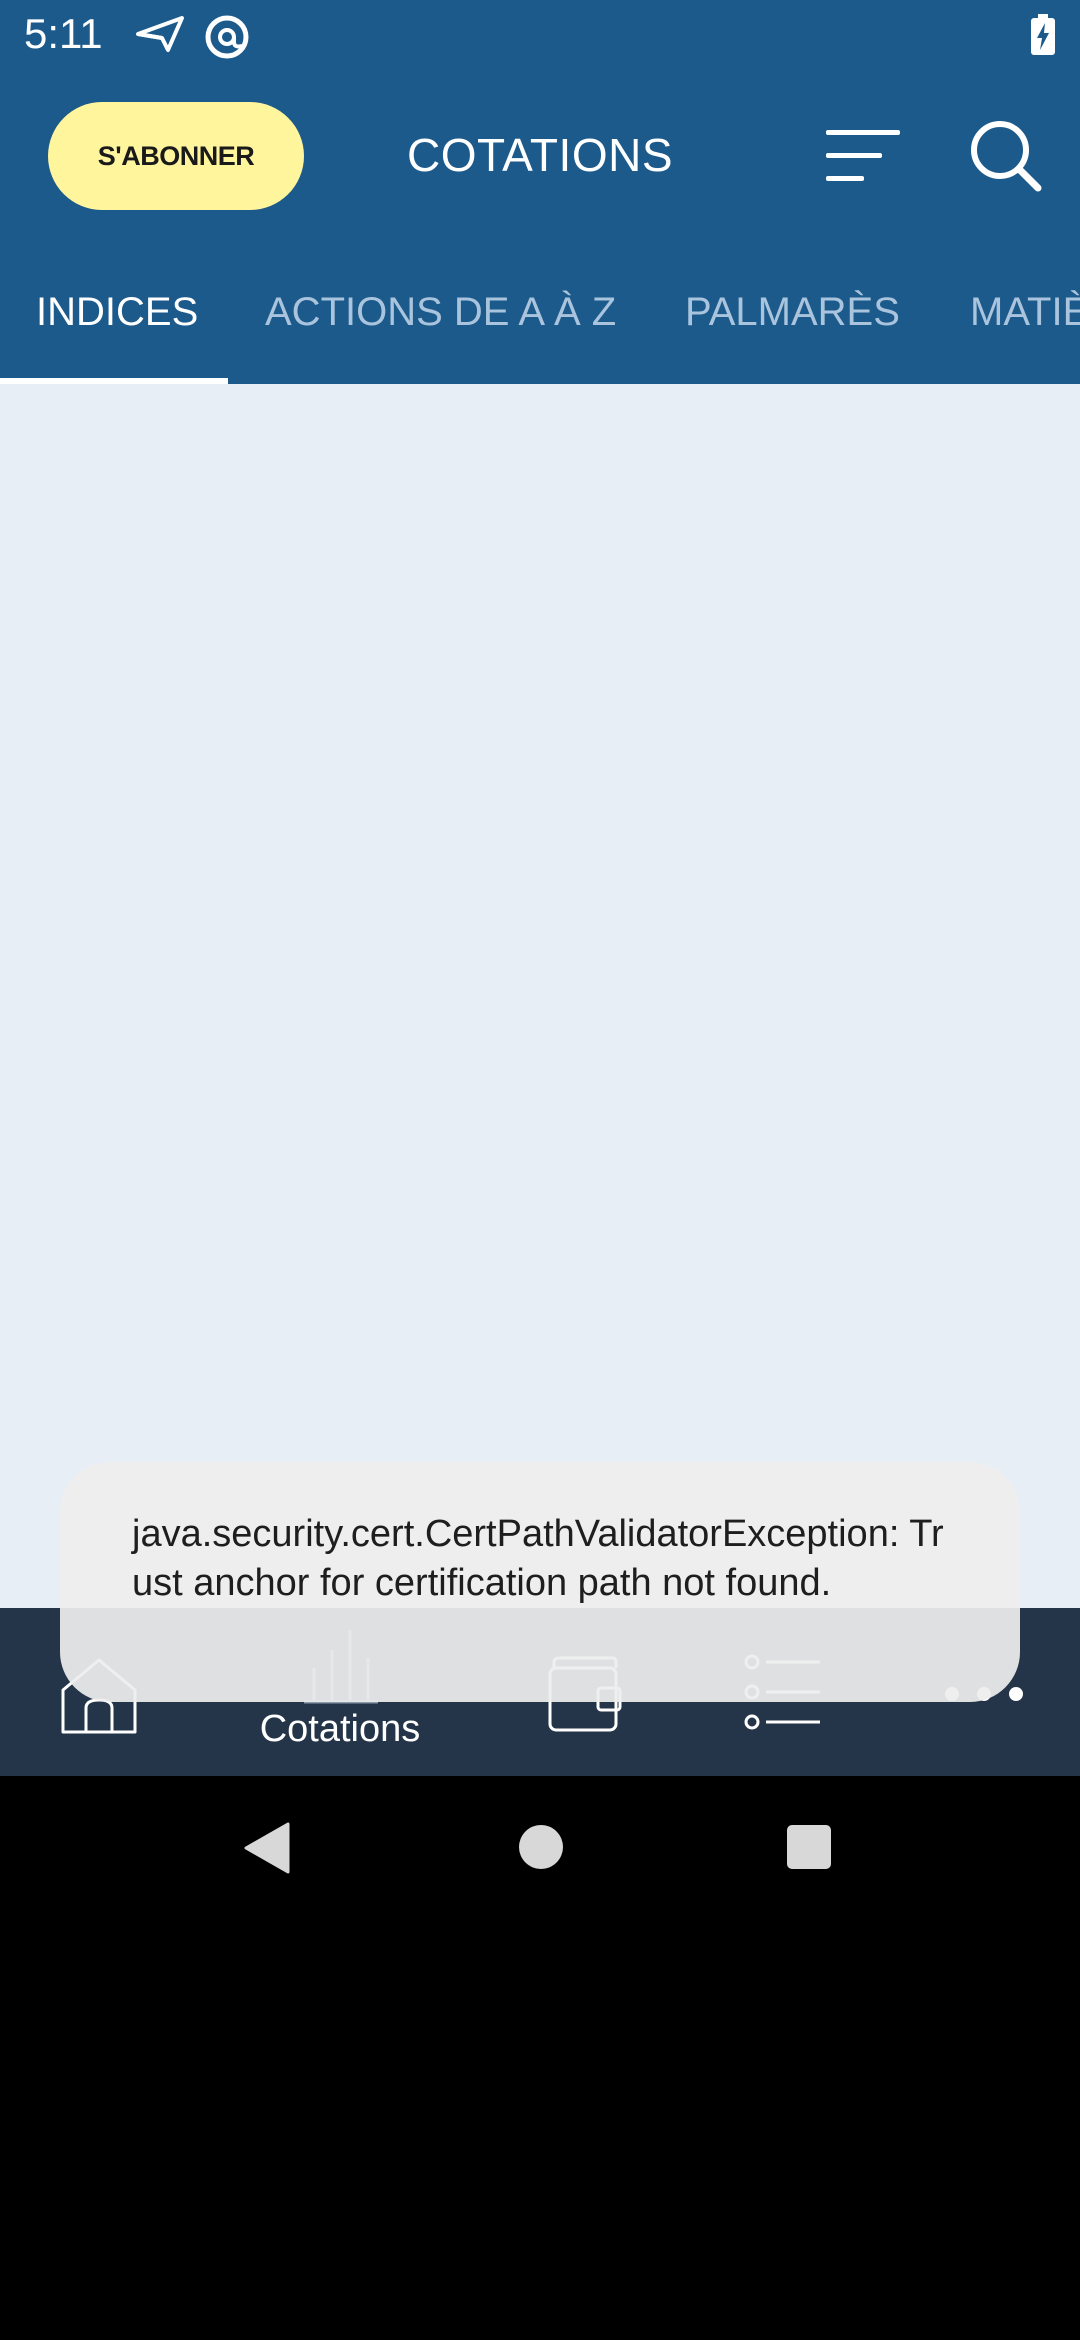 The image size is (1080, 2340). What do you see at coordinates (267, 1850) in the screenshot?
I see `back-icon` at bounding box center [267, 1850].